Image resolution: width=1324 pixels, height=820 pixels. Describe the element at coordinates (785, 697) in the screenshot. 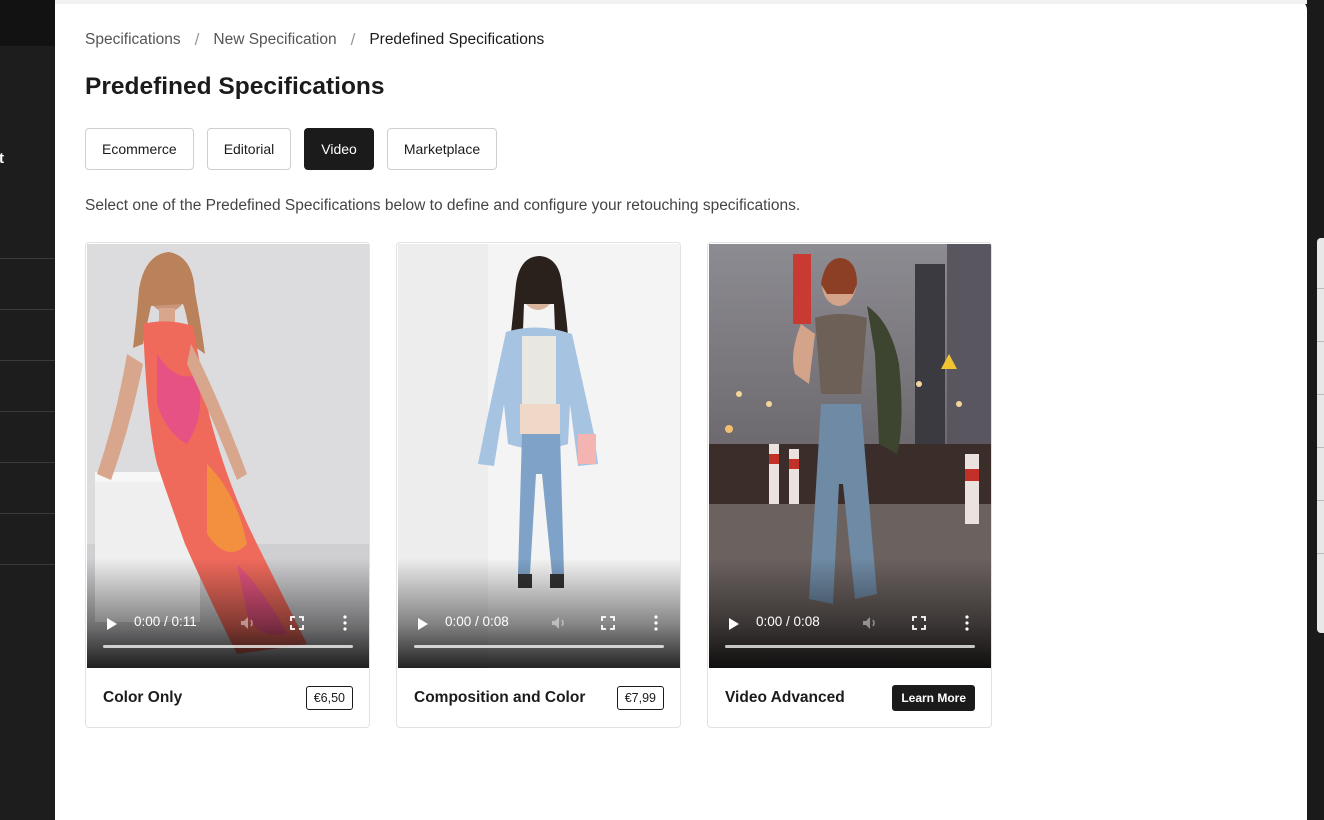

I see `card-title: Video Advanced` at that location.